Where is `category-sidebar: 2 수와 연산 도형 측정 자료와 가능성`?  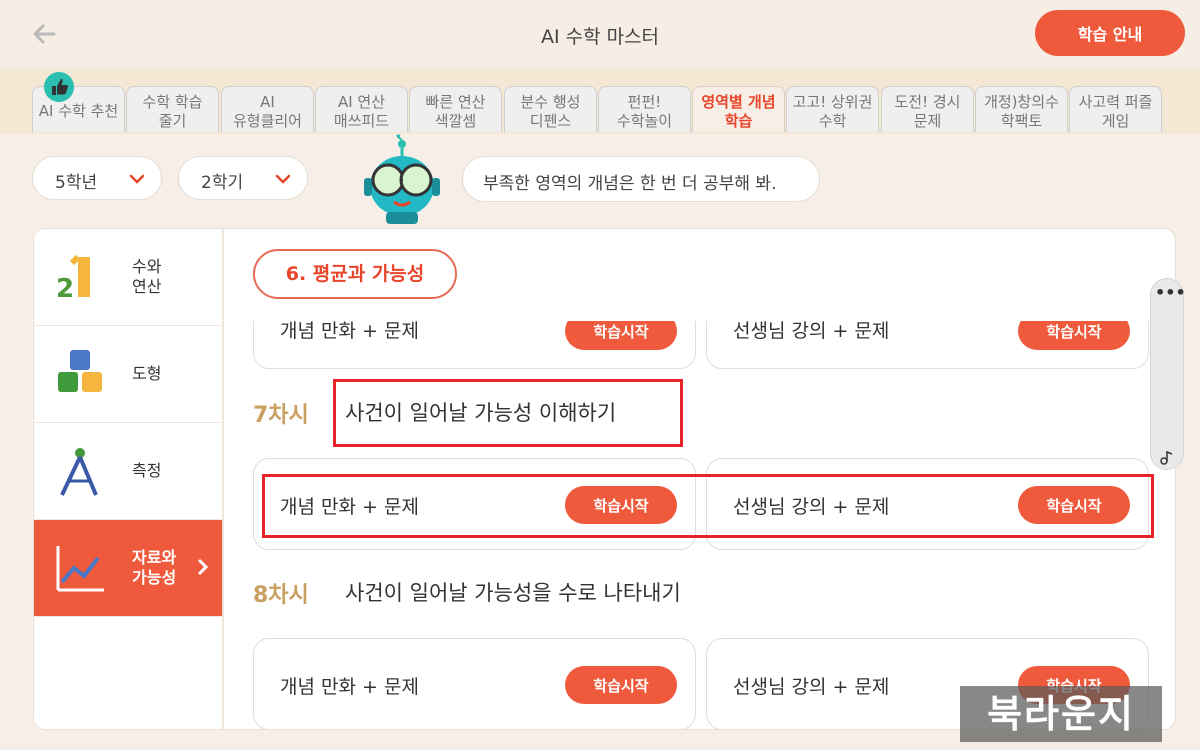
category-sidebar: 2 수와 연산 도형 측정 자료와 가능성 is located at coordinates (129, 479).